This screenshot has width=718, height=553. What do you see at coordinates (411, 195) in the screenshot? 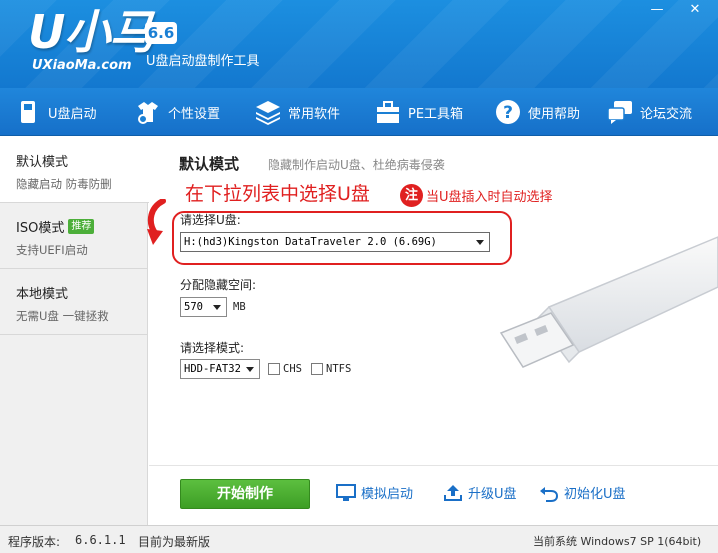
I see `note-badge: 注` at bounding box center [411, 195].